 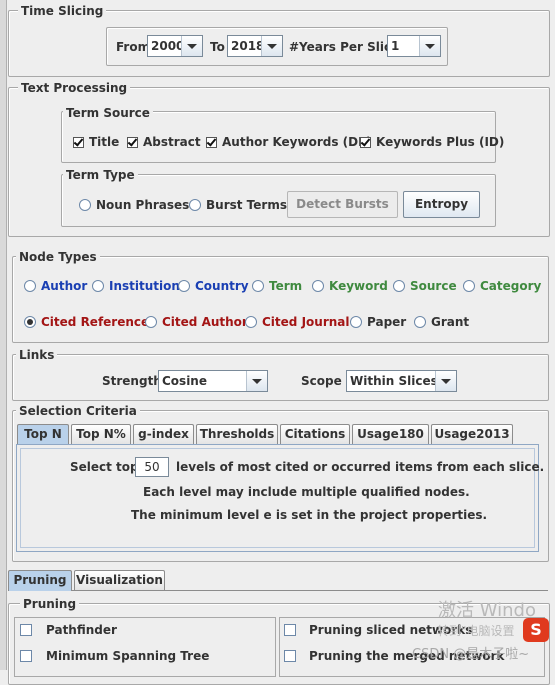 What do you see at coordinates (101, 434) in the screenshot?
I see `tab-top-n-percent: Top N%` at bounding box center [101, 434].